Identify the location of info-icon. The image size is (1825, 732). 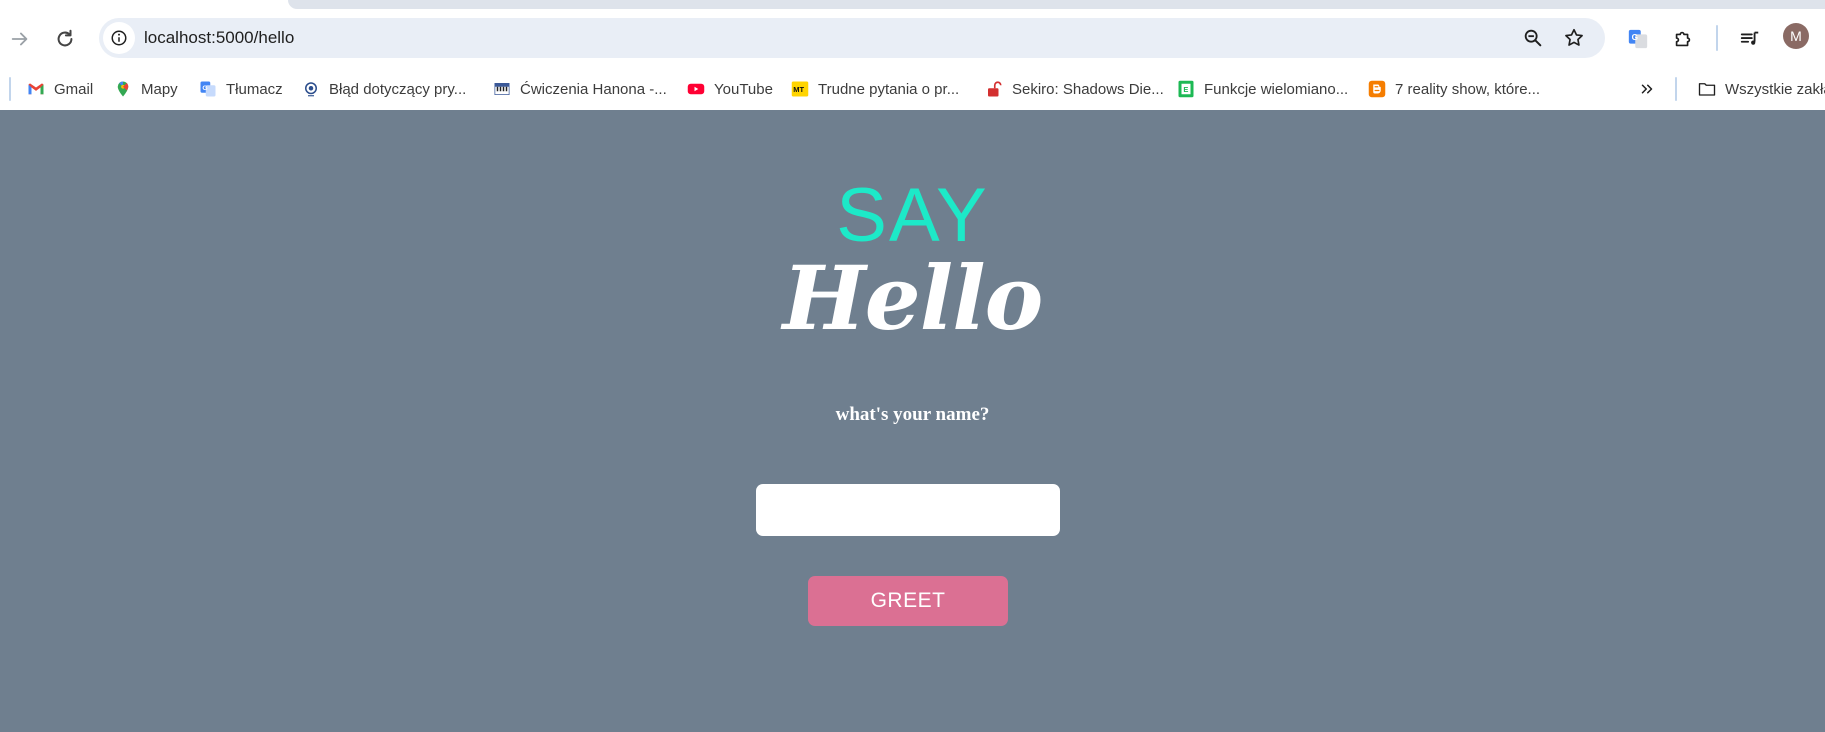
(119, 38).